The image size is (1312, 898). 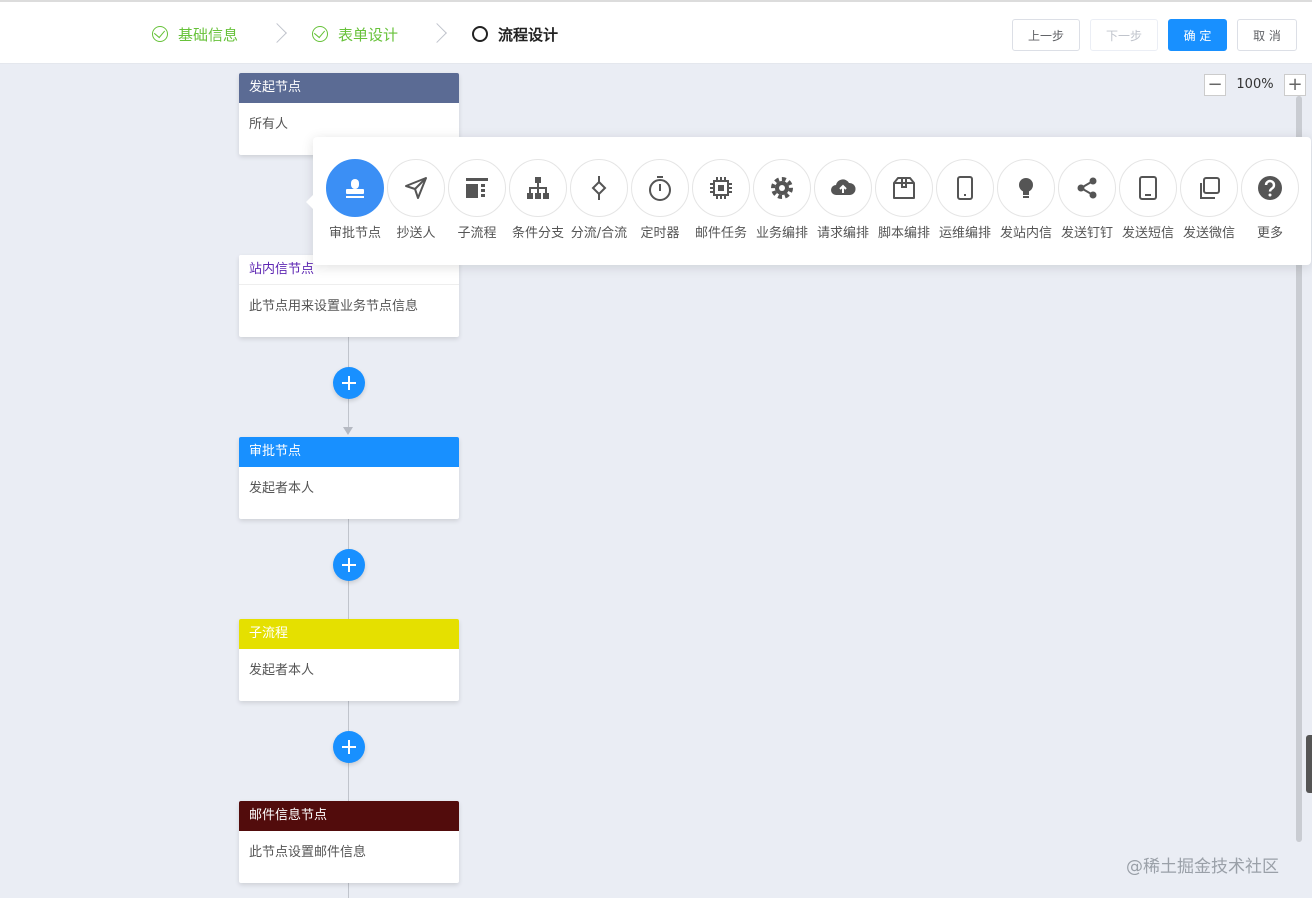 I want to click on tool-wechat: 发送微信, so click(x=1209, y=204).